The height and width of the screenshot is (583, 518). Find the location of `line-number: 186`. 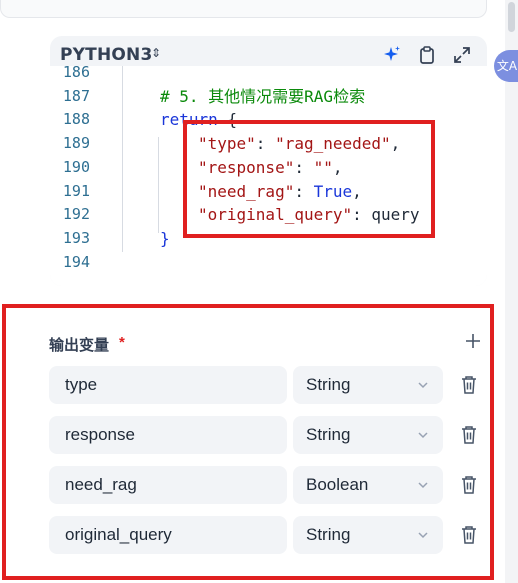

line-number: 186 is located at coordinates (76, 72).